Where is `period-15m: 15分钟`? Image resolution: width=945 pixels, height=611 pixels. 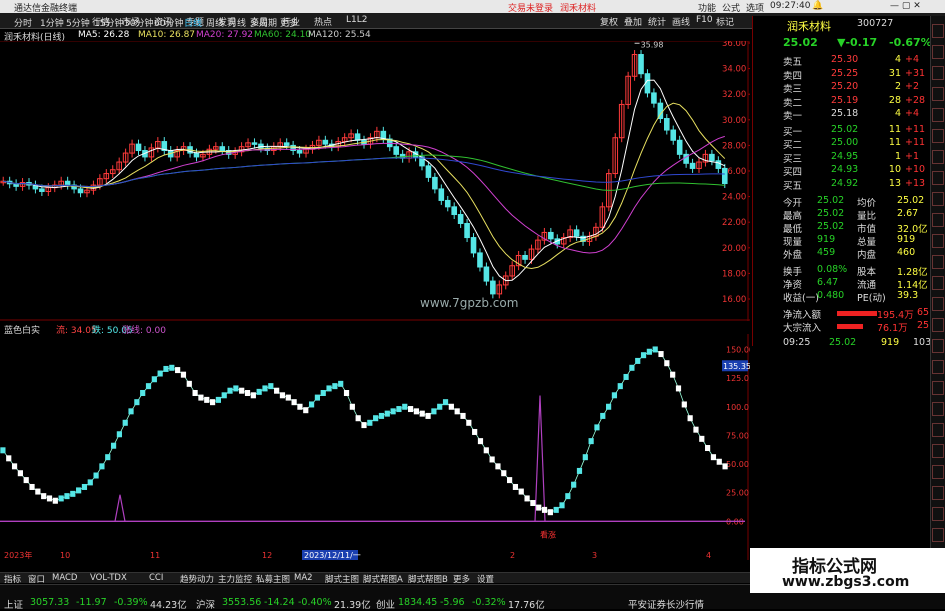
period-15m: 15分钟 is located at coordinates (108, 22).